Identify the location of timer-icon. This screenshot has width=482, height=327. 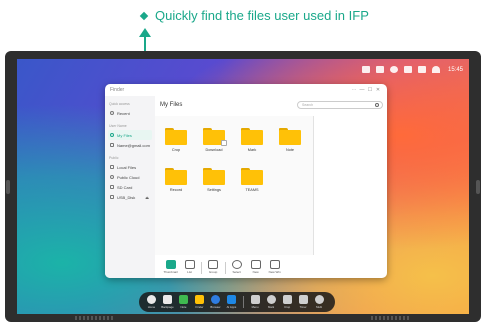
(303, 299).